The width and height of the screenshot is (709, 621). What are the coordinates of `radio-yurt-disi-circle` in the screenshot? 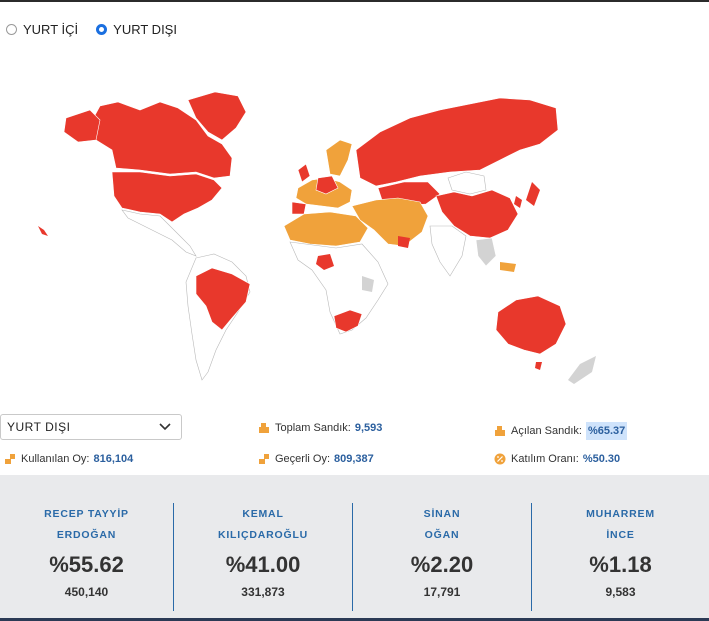 It's located at (102, 29).